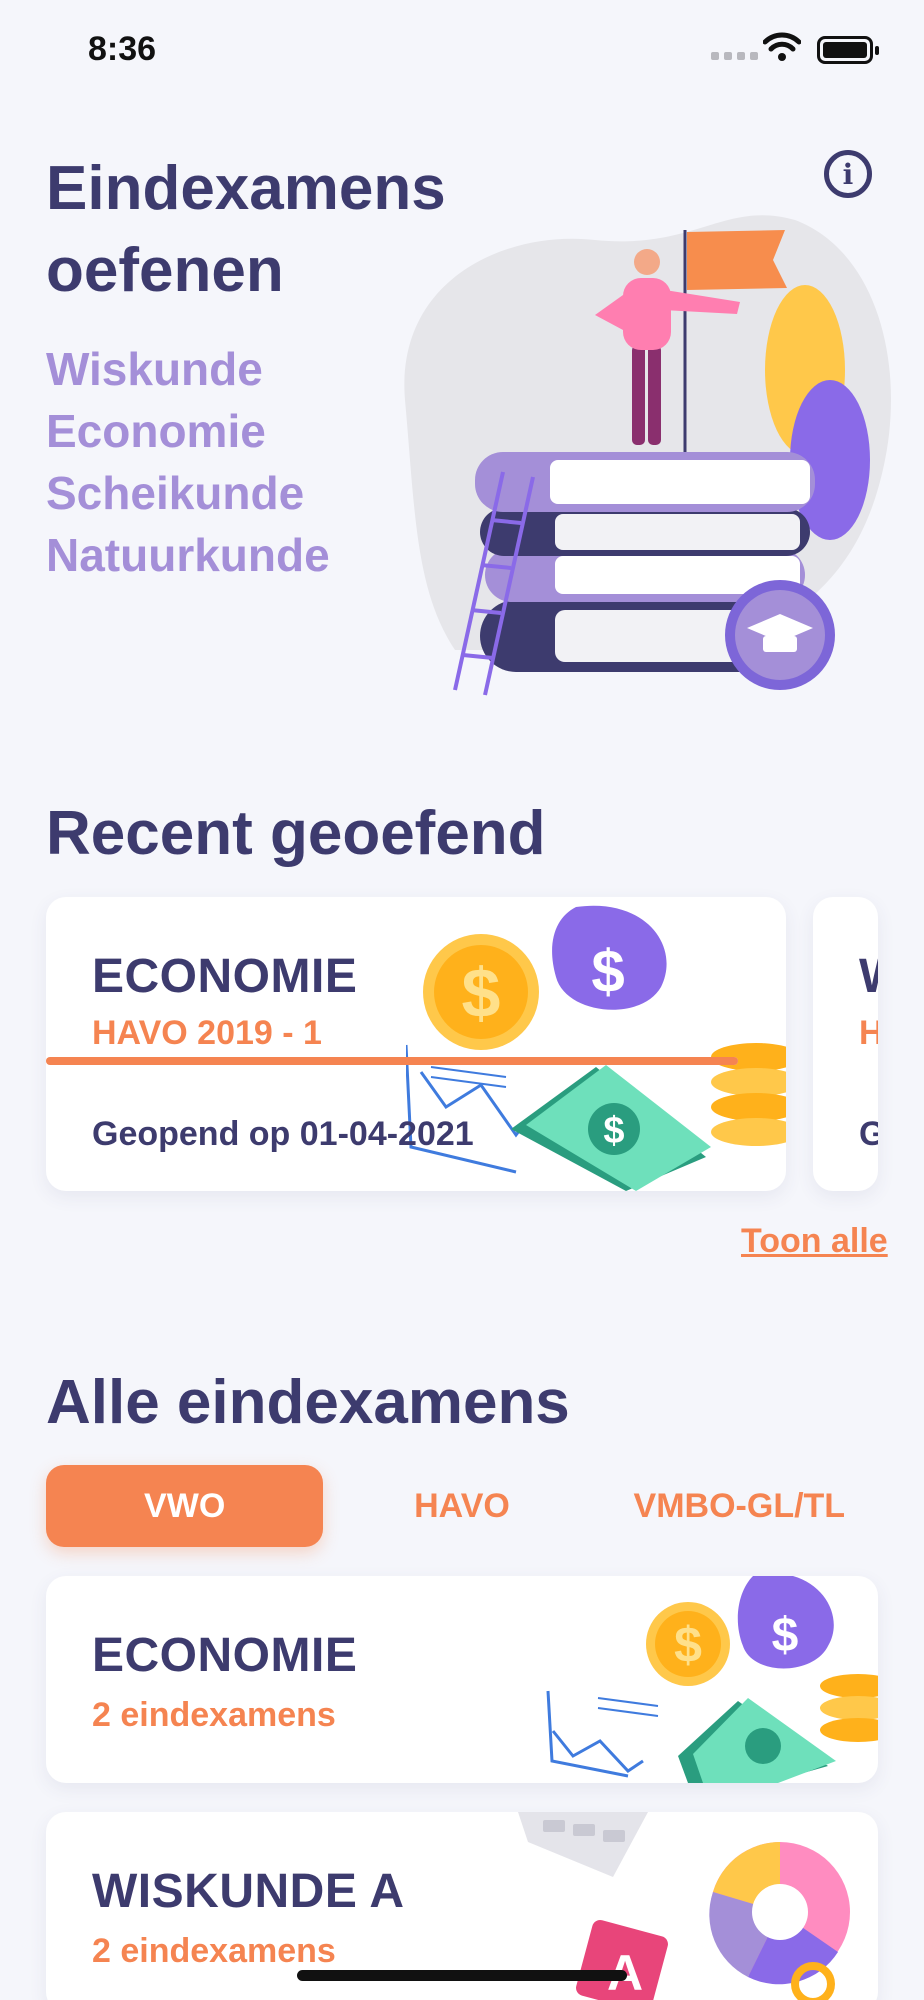  Describe the element at coordinates (207, 1033) in the screenshot. I see `card-exam: HAVO 2019 - 1` at that location.